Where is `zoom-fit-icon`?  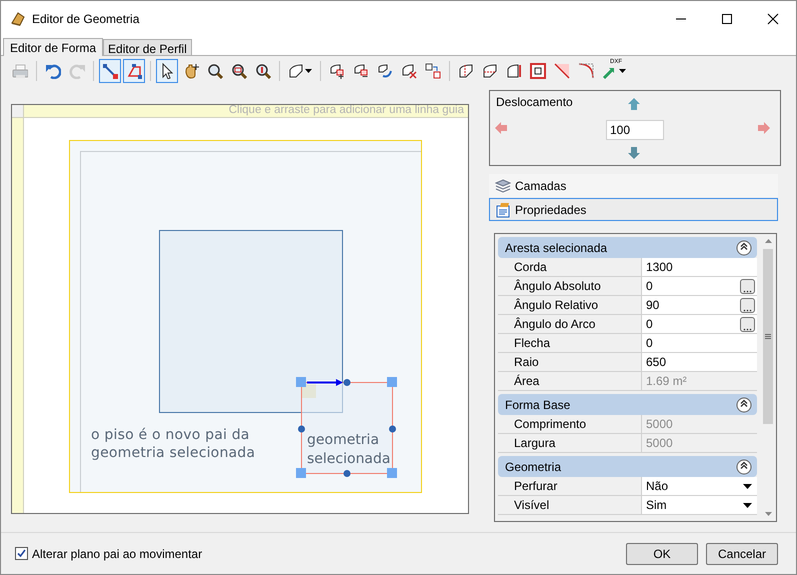 zoom-fit-icon is located at coordinates (239, 71).